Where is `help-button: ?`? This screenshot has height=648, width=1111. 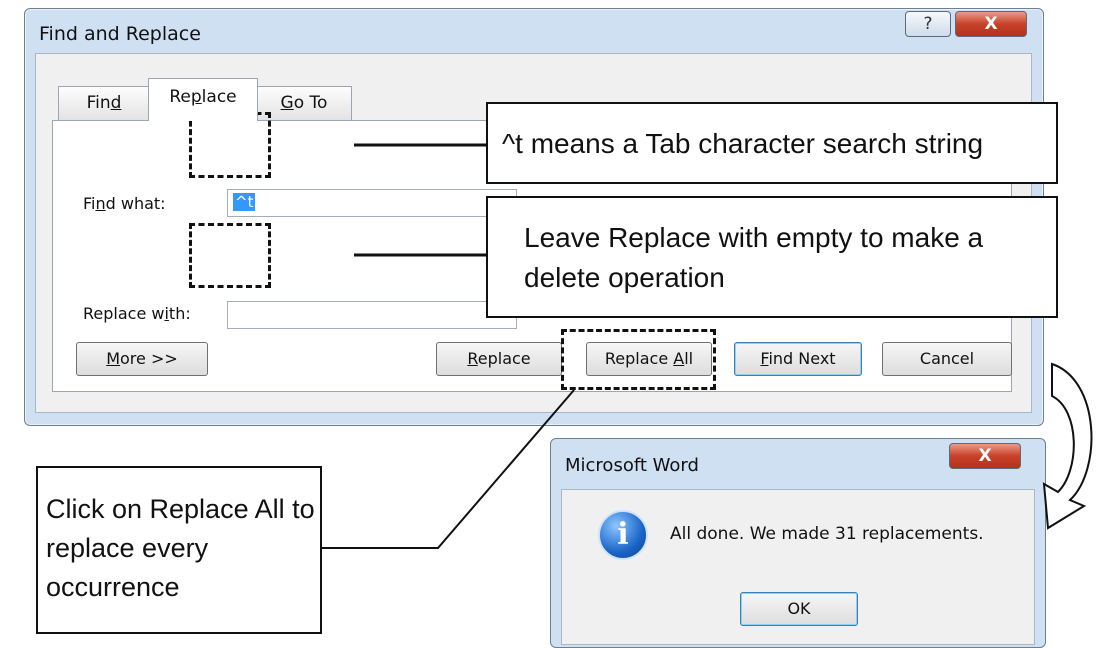 help-button: ? is located at coordinates (928, 24).